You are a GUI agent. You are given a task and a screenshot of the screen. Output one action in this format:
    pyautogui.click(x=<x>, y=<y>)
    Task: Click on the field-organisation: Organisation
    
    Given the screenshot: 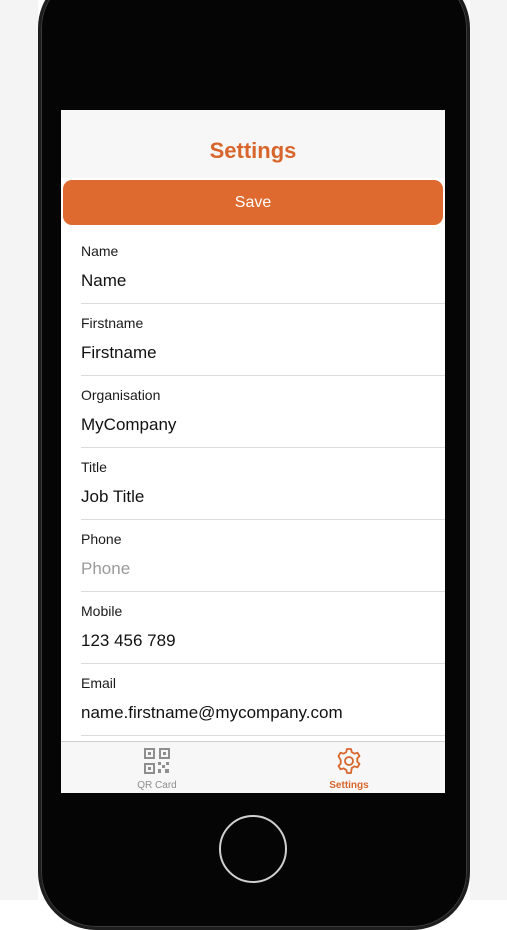 What is the action you would take?
    pyautogui.click(x=263, y=412)
    